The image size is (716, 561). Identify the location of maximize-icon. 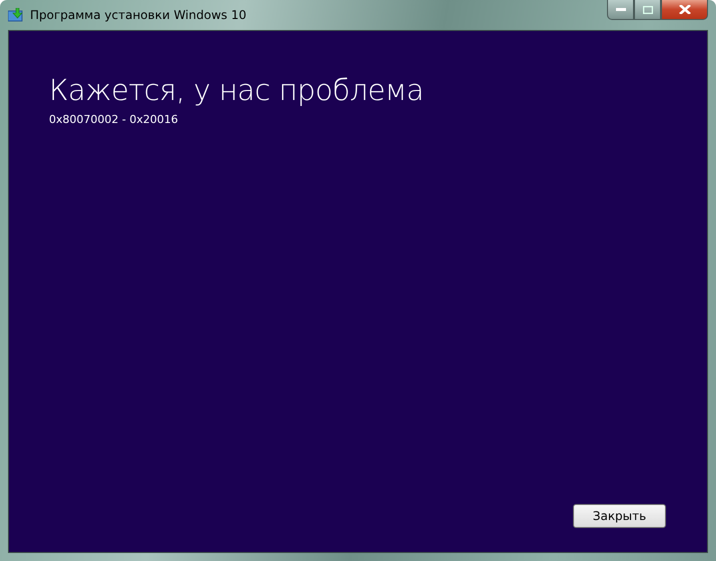
(647, 10).